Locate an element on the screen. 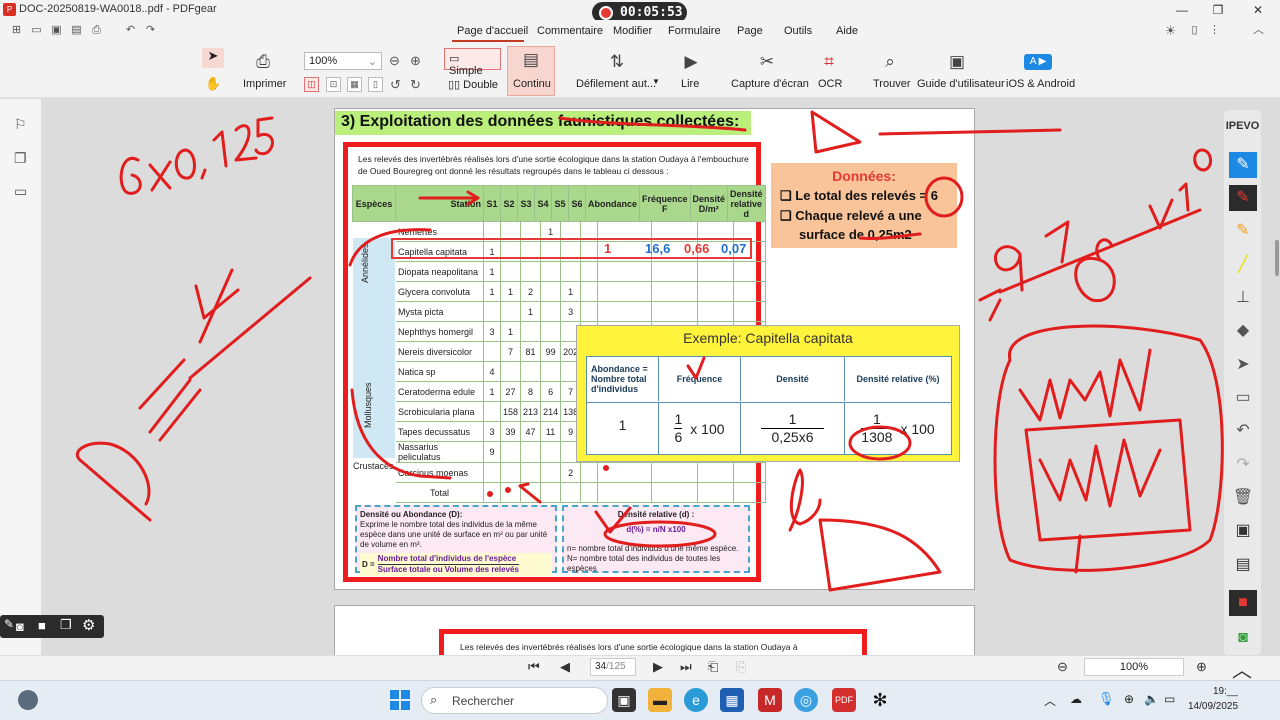  network-icon: ⊕ is located at coordinates (1129, 699).